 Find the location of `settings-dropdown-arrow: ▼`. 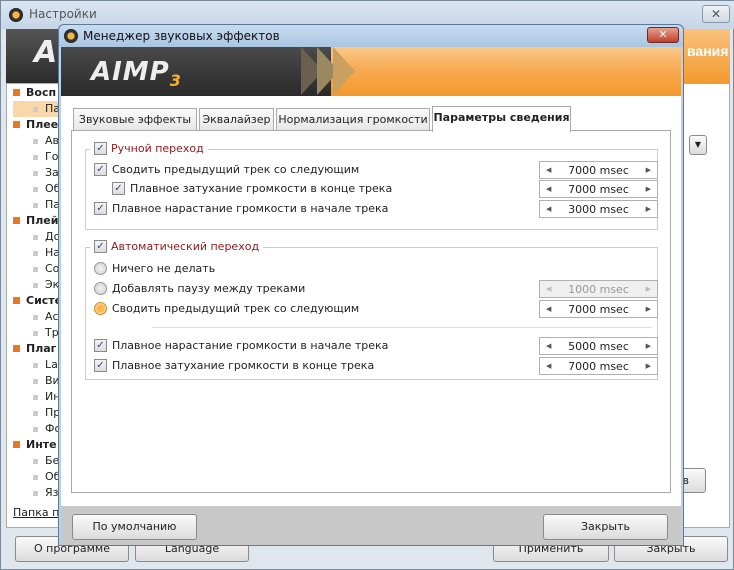

settings-dropdown-arrow: ▼ is located at coordinates (698, 145).